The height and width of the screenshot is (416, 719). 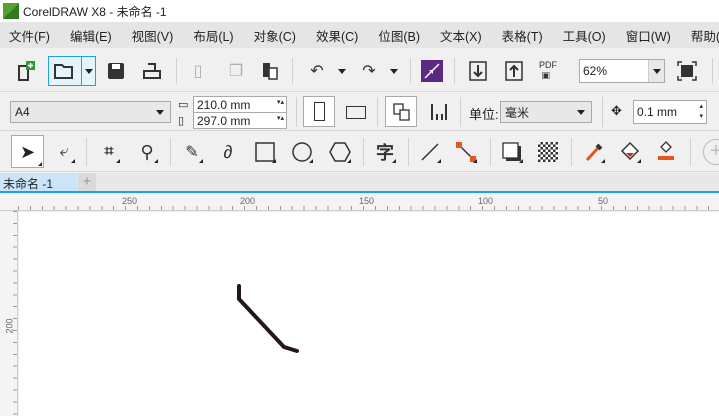 I want to click on current-page-icon, so click(x=439, y=112).